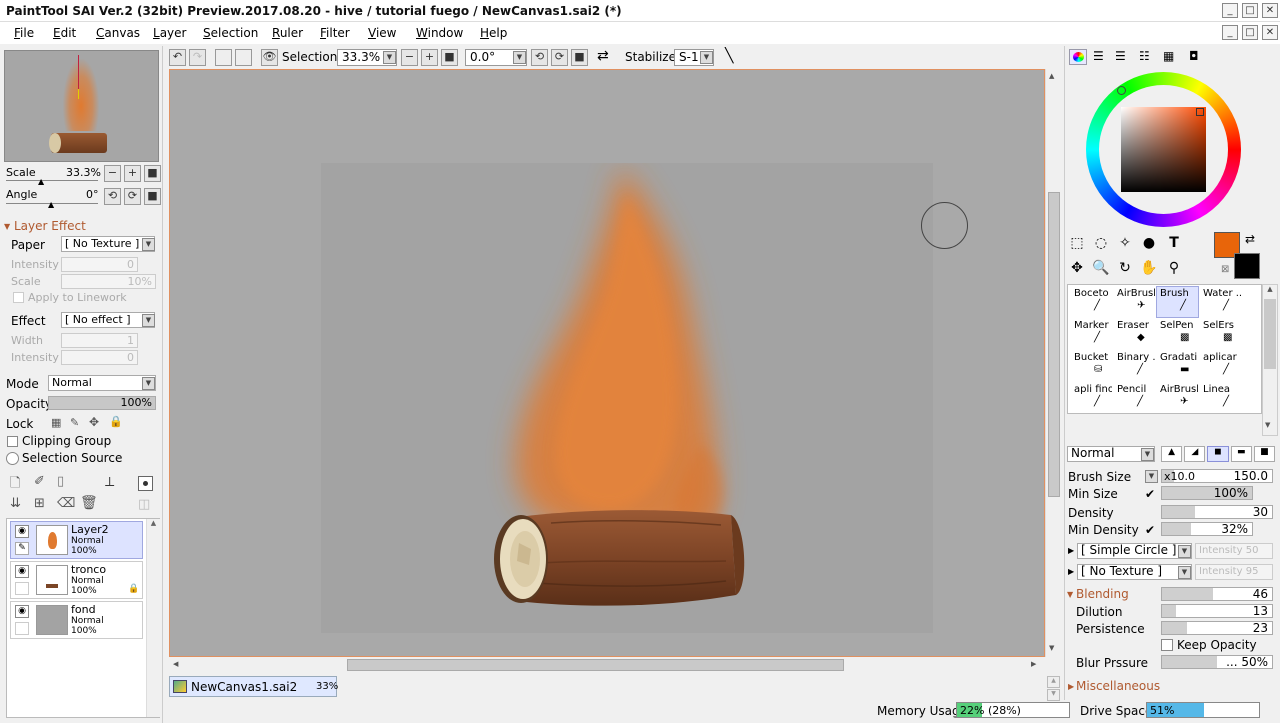 The image size is (1280, 723). What do you see at coordinates (335, 33) in the screenshot?
I see `menu-filter: Filter` at bounding box center [335, 33].